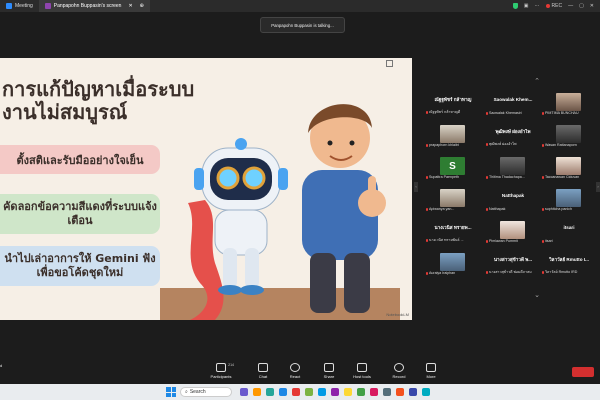 The width and height of the screenshot is (600, 400). What do you see at coordinates (570, 6) in the screenshot?
I see `minimize-icon: —` at bounding box center [570, 6].